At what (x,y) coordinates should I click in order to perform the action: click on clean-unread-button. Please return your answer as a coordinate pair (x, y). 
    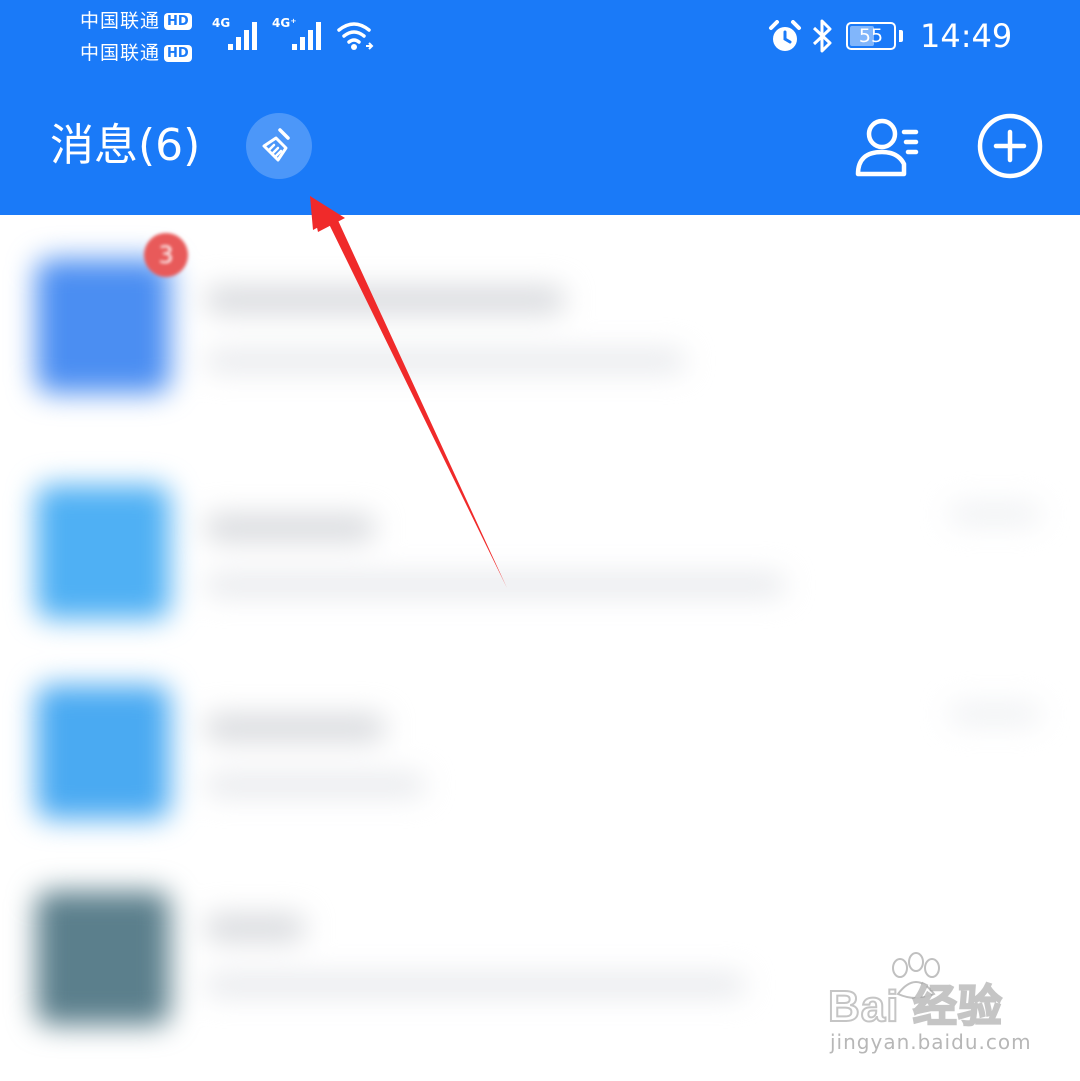
    Looking at the image, I should click on (279, 146).